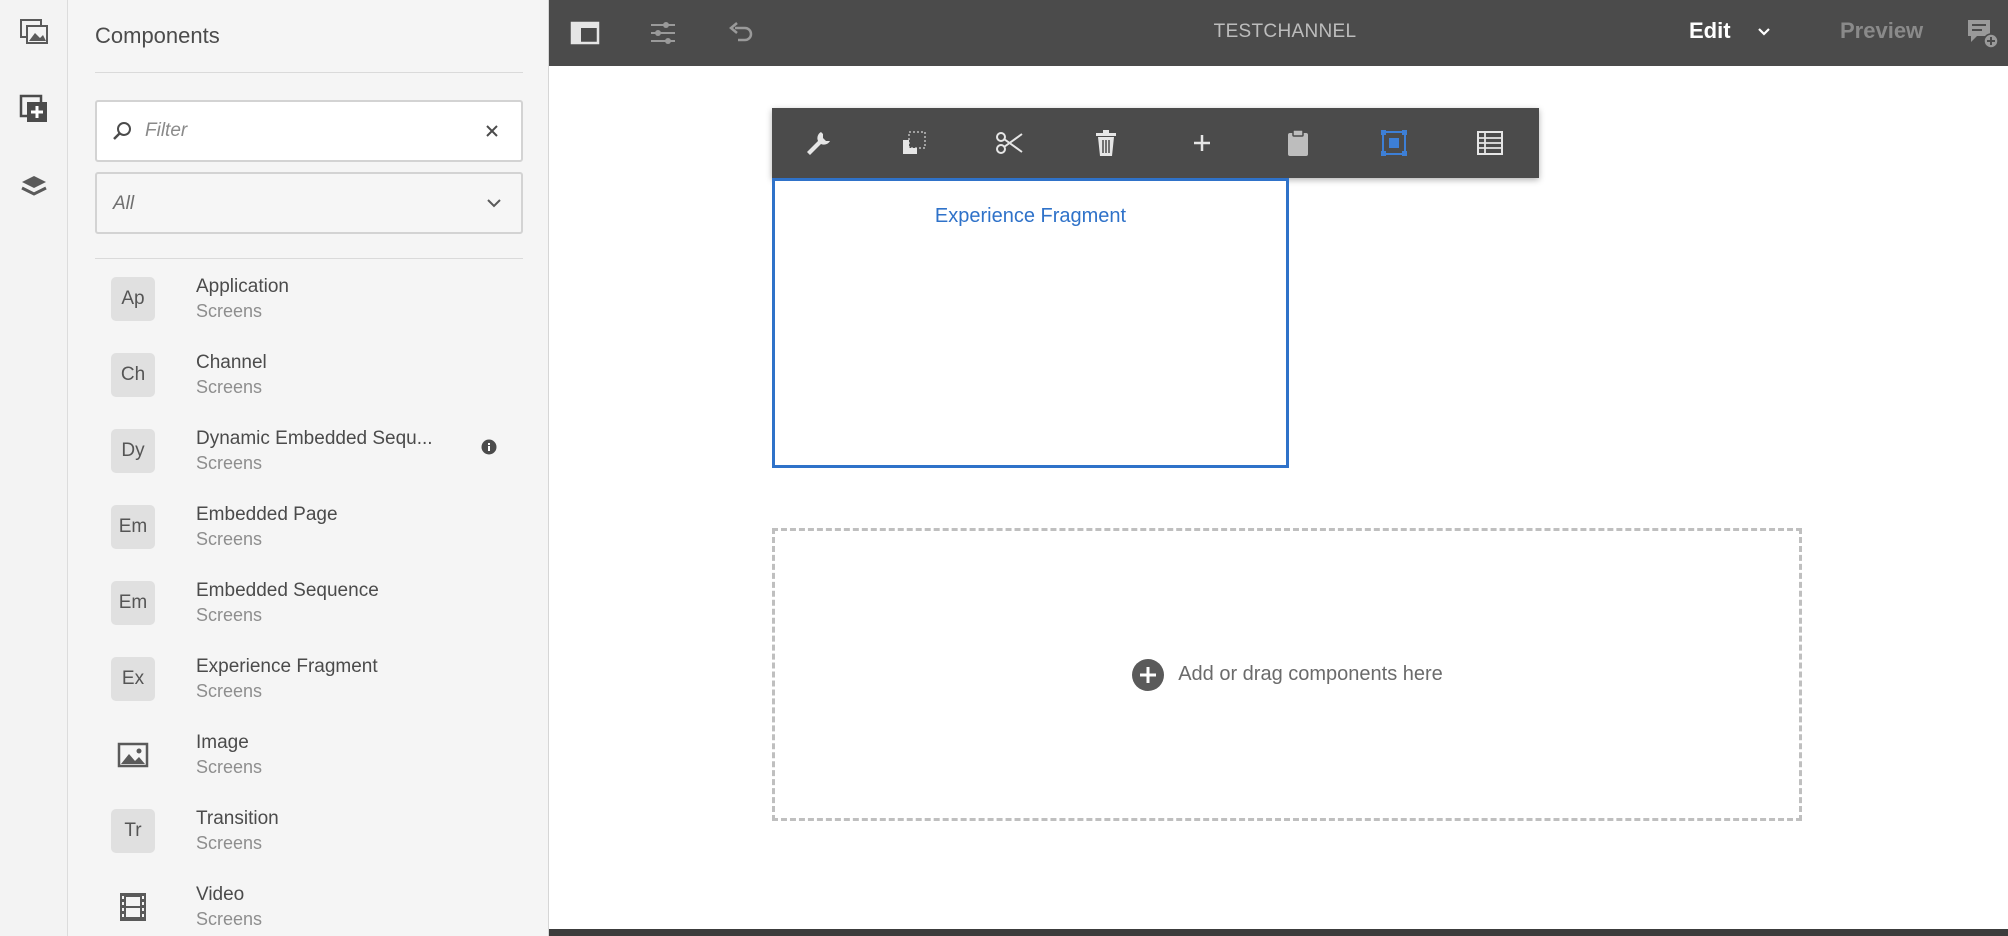 The height and width of the screenshot is (936, 2008). I want to click on component-name: Embedded Sequence, so click(287, 590).